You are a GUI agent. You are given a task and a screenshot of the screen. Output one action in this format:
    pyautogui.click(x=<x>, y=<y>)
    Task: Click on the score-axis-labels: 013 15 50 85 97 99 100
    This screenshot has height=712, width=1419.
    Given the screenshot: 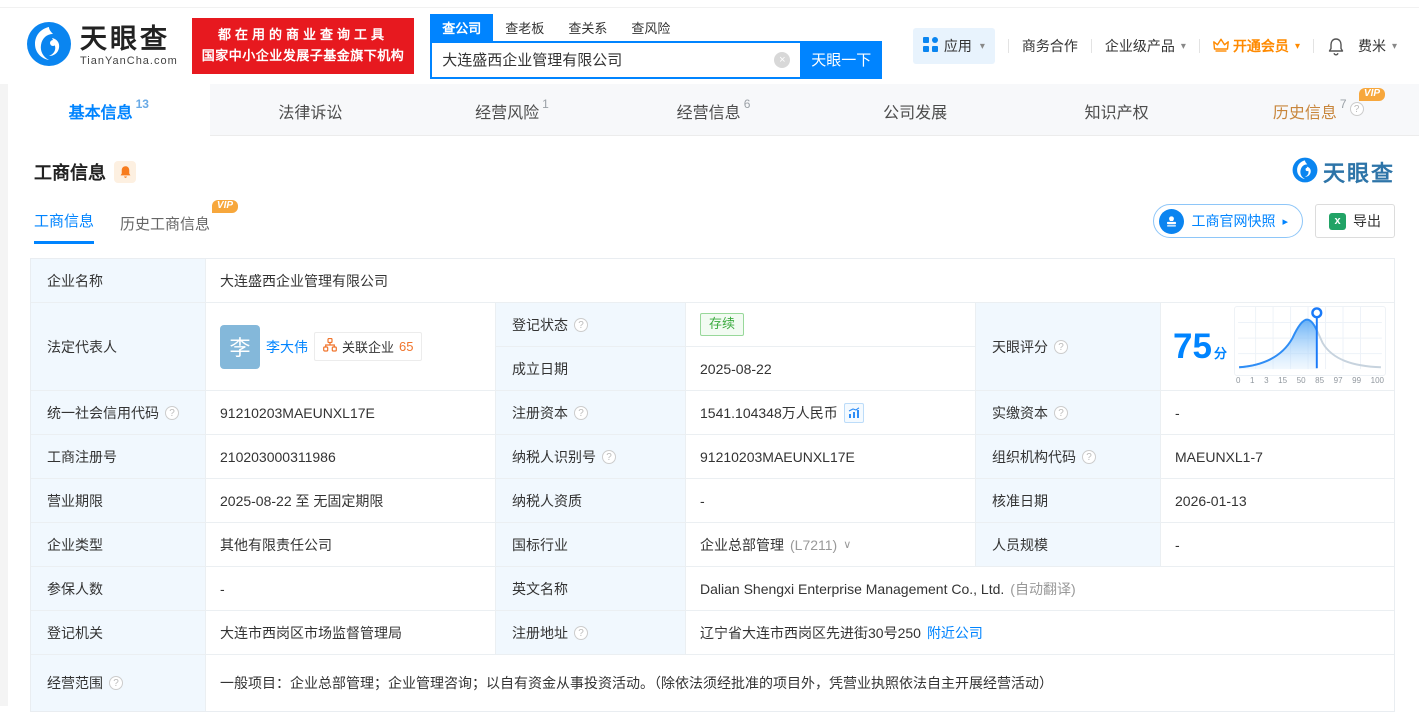 What is the action you would take?
    pyautogui.click(x=1310, y=380)
    